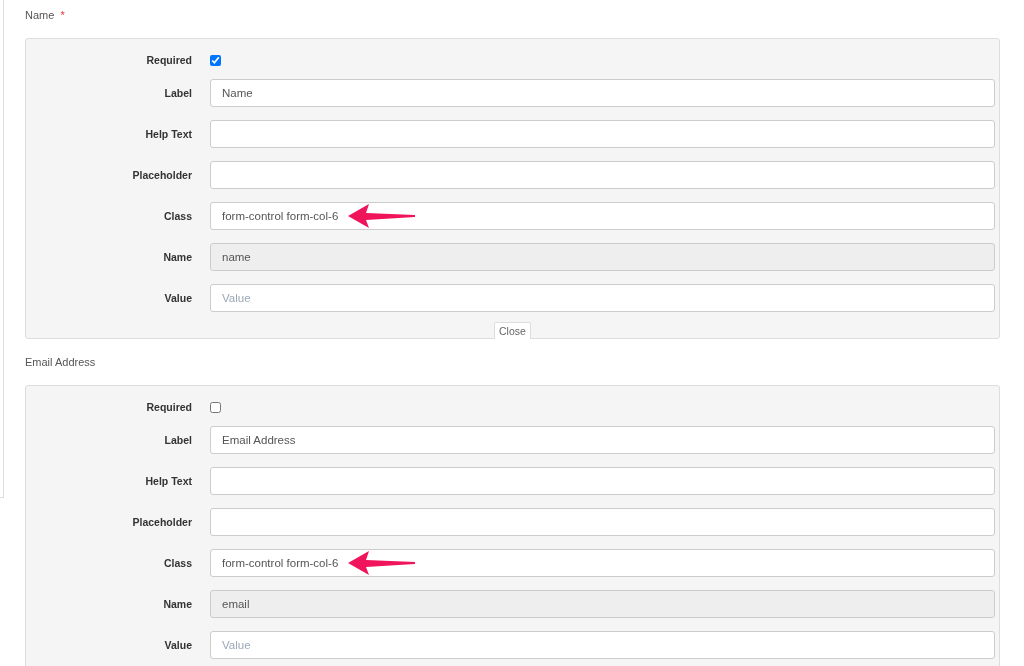 This screenshot has width=1024, height=666. I want to click on text-input: Name, so click(602, 92).